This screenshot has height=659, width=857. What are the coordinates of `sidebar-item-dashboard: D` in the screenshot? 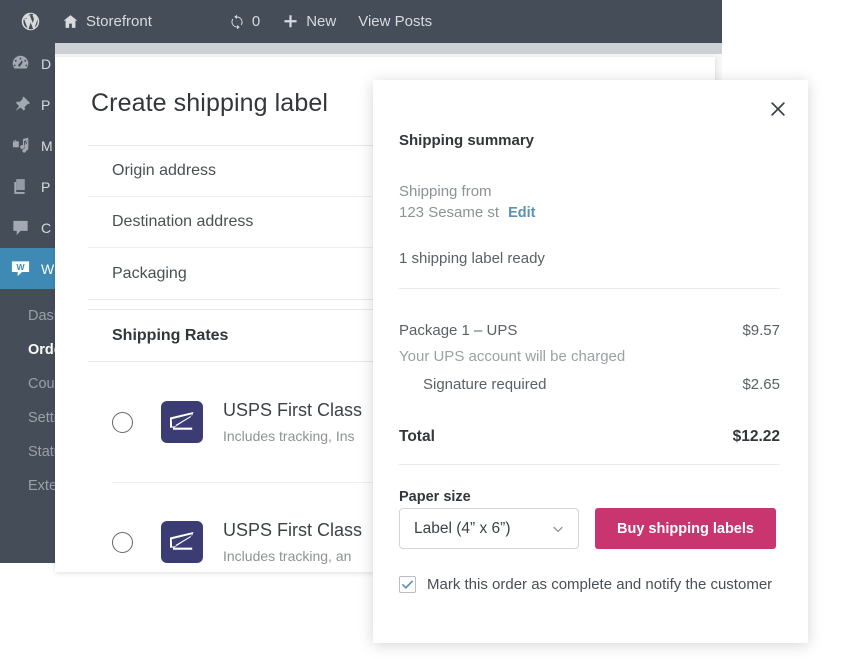 It's located at (27, 63).